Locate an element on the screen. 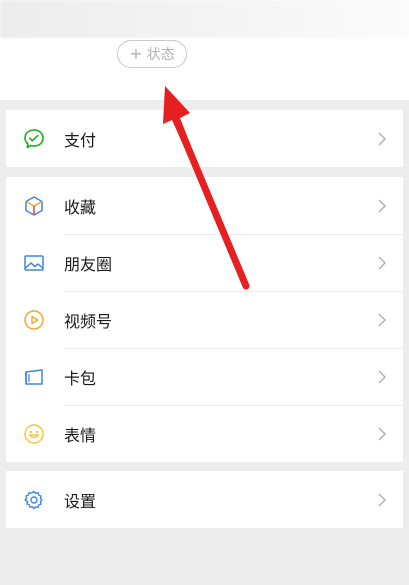 Image resolution: width=409 pixels, height=585 pixels. menu-item-favorites: 收藏 is located at coordinates (204, 205).